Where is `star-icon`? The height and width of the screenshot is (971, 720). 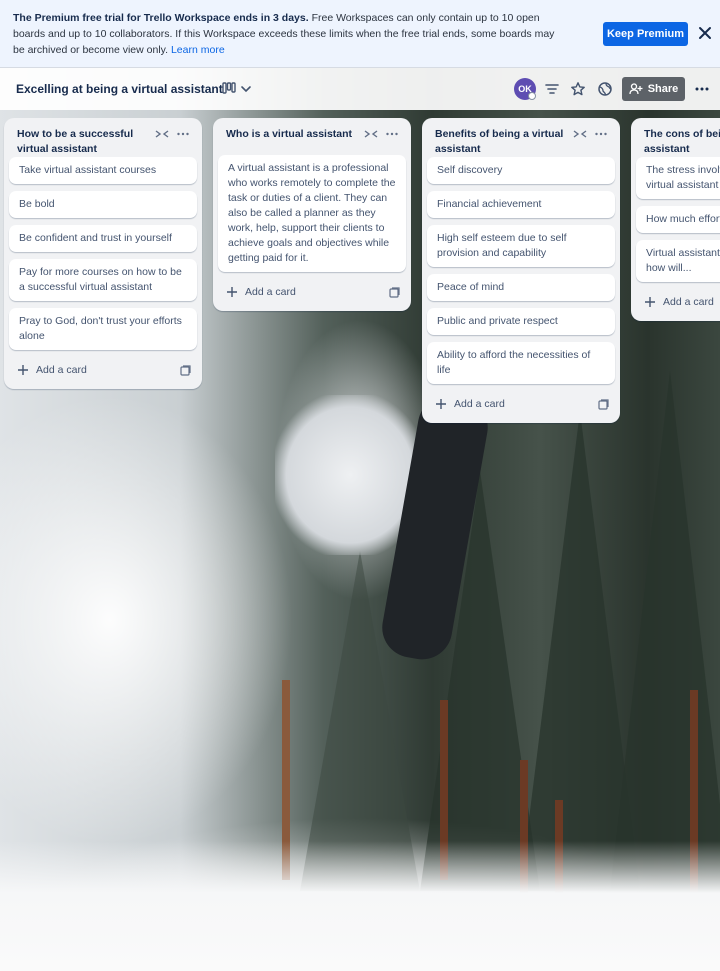
star-icon is located at coordinates (578, 89).